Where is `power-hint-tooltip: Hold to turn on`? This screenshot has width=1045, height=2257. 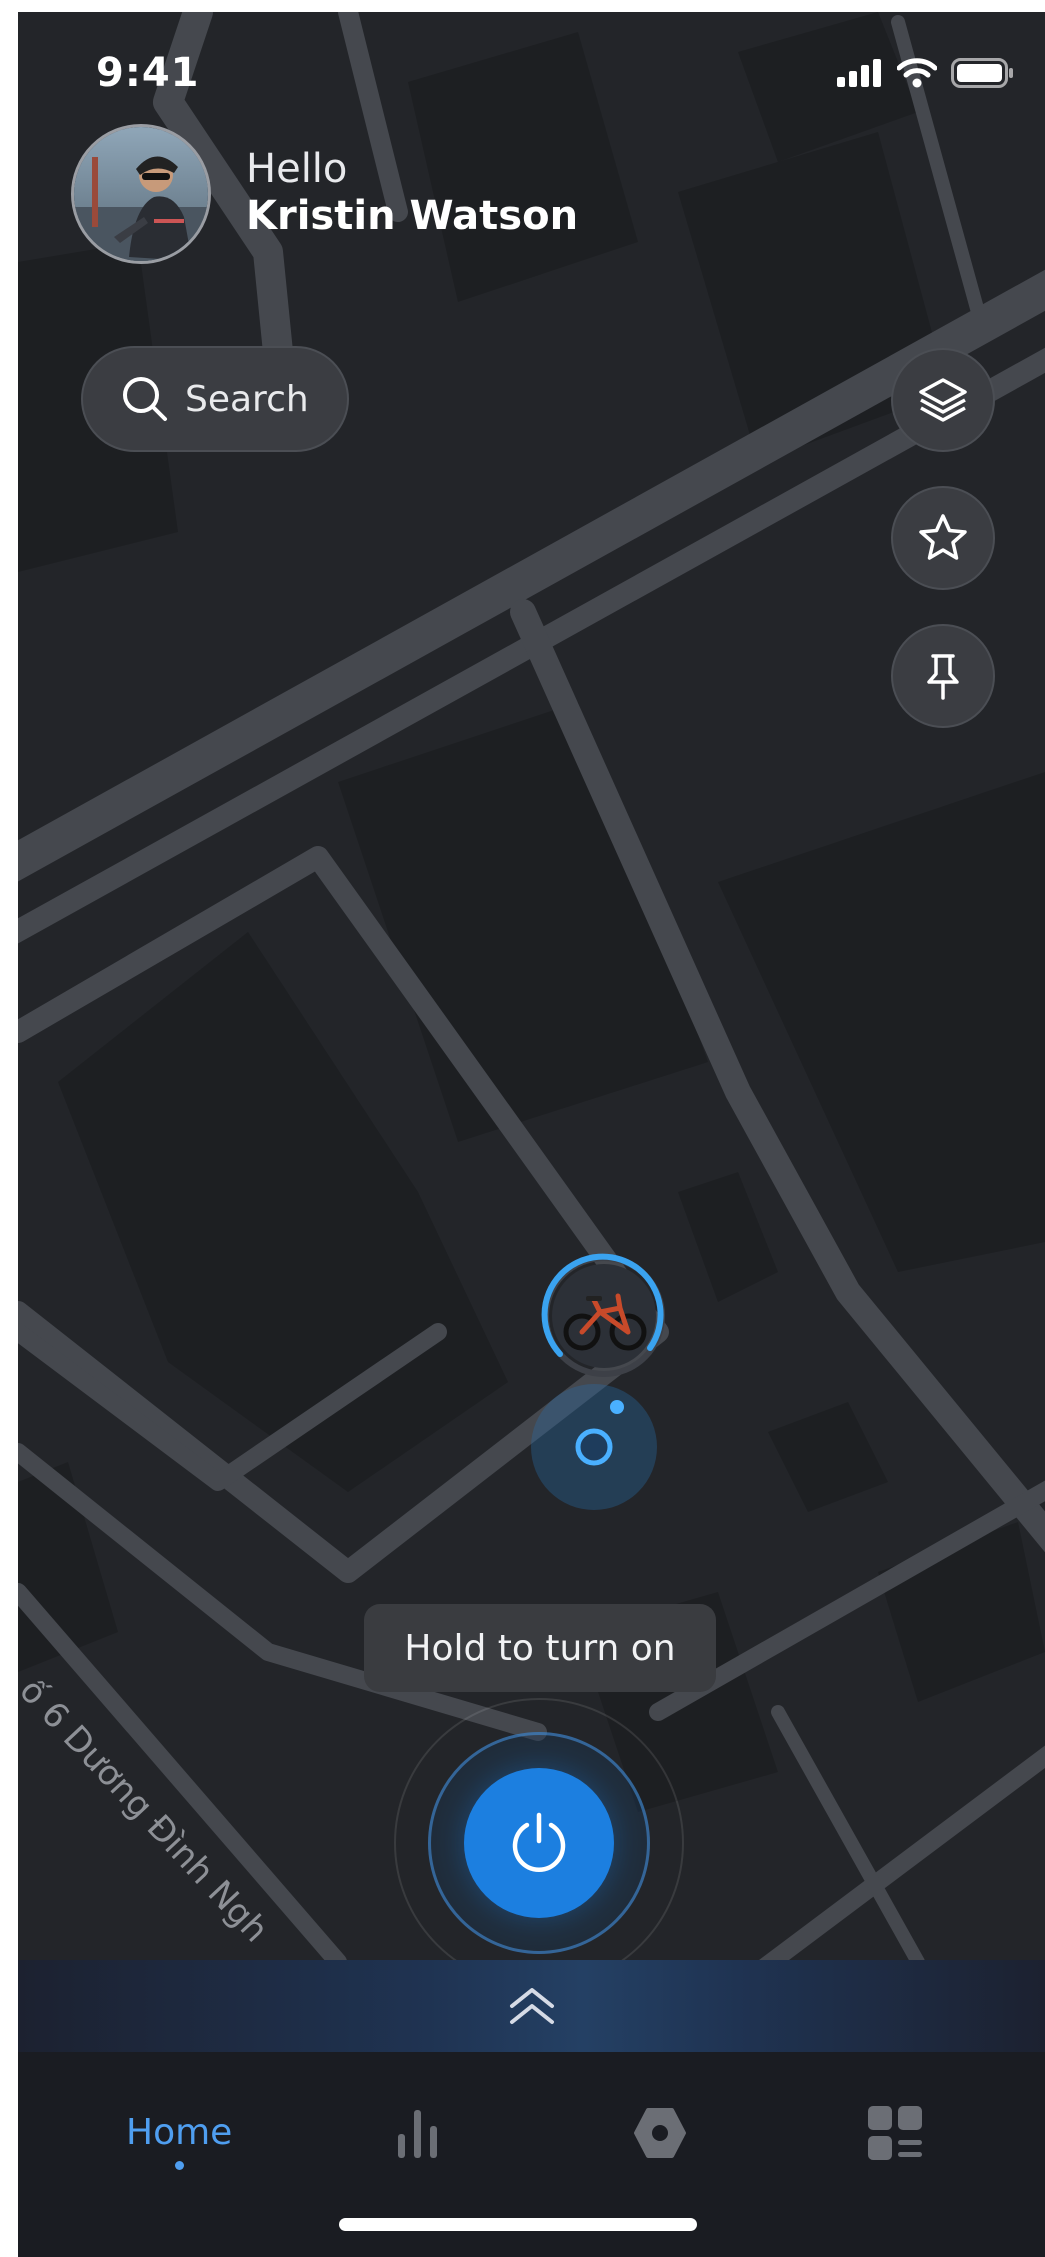 power-hint-tooltip: Hold to turn on is located at coordinates (540, 1648).